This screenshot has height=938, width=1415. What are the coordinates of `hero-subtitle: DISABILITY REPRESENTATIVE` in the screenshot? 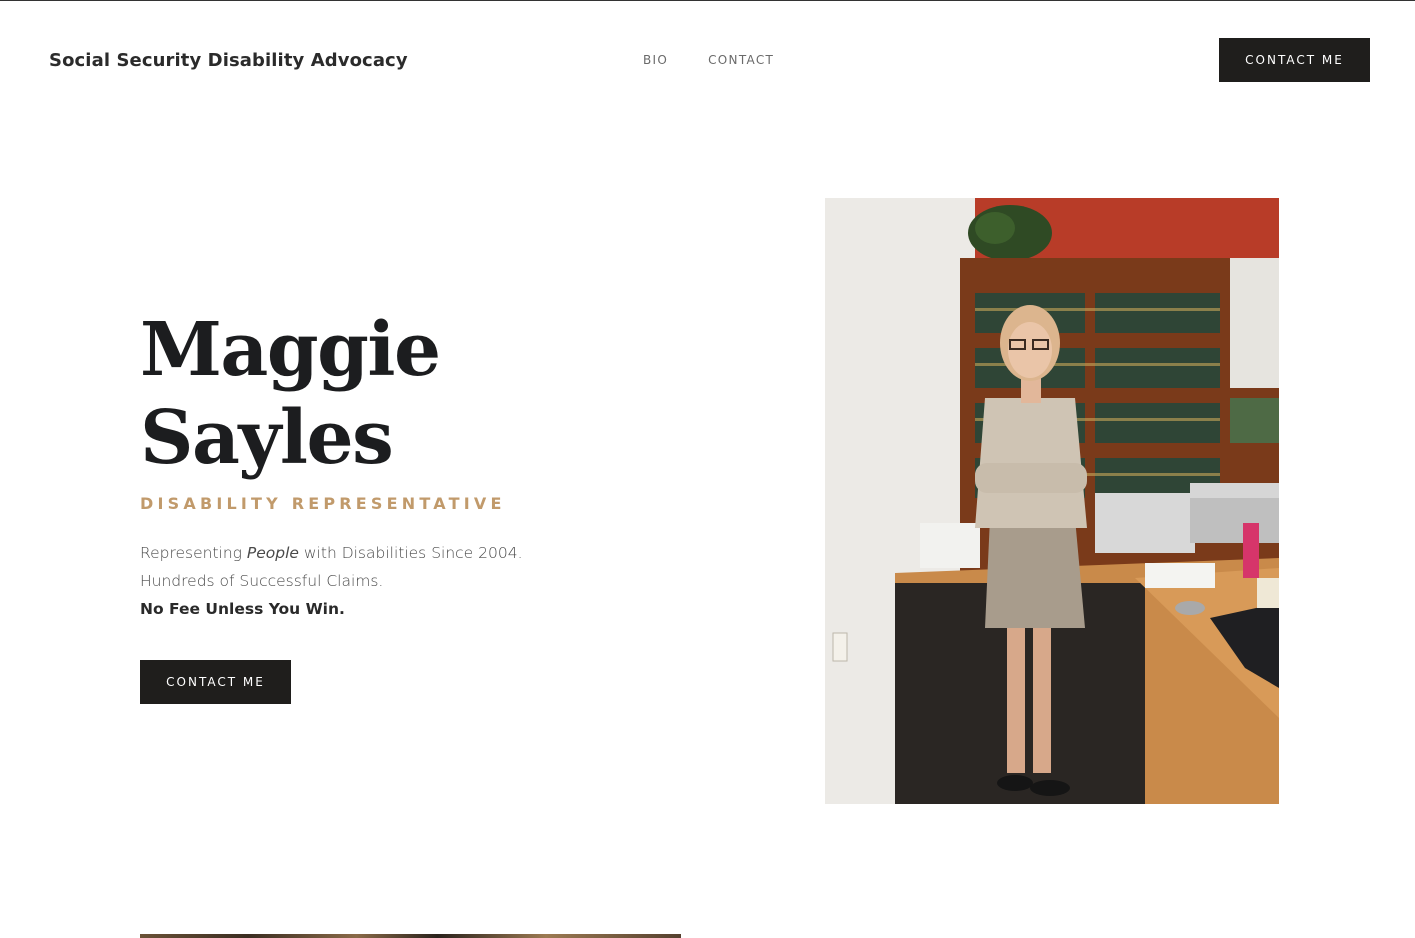 It's located at (323, 503).